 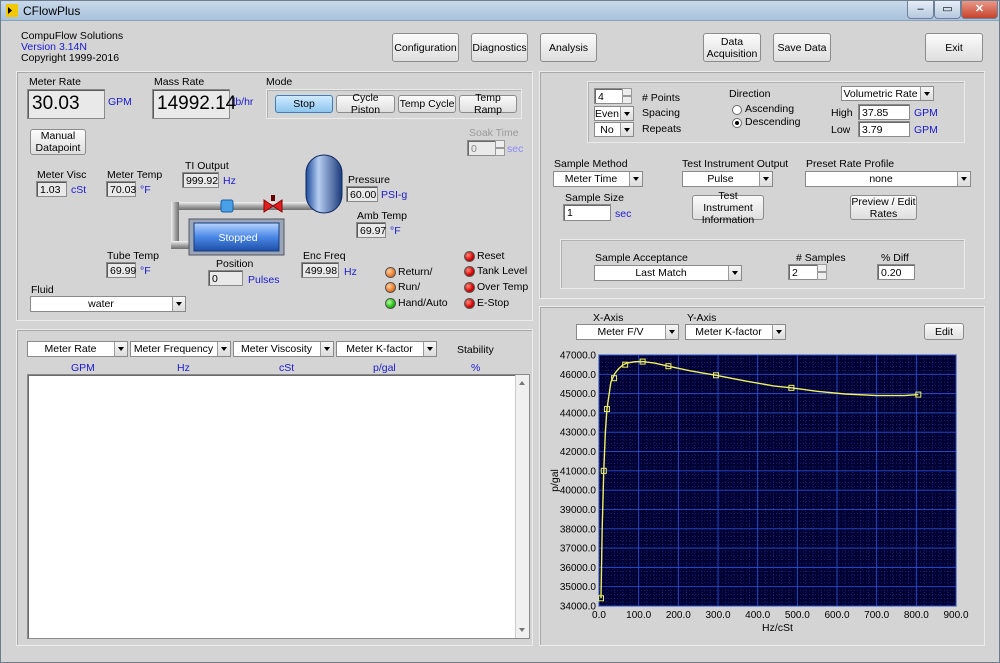 What do you see at coordinates (279, 82) in the screenshot?
I see `mode-label: Mode` at bounding box center [279, 82].